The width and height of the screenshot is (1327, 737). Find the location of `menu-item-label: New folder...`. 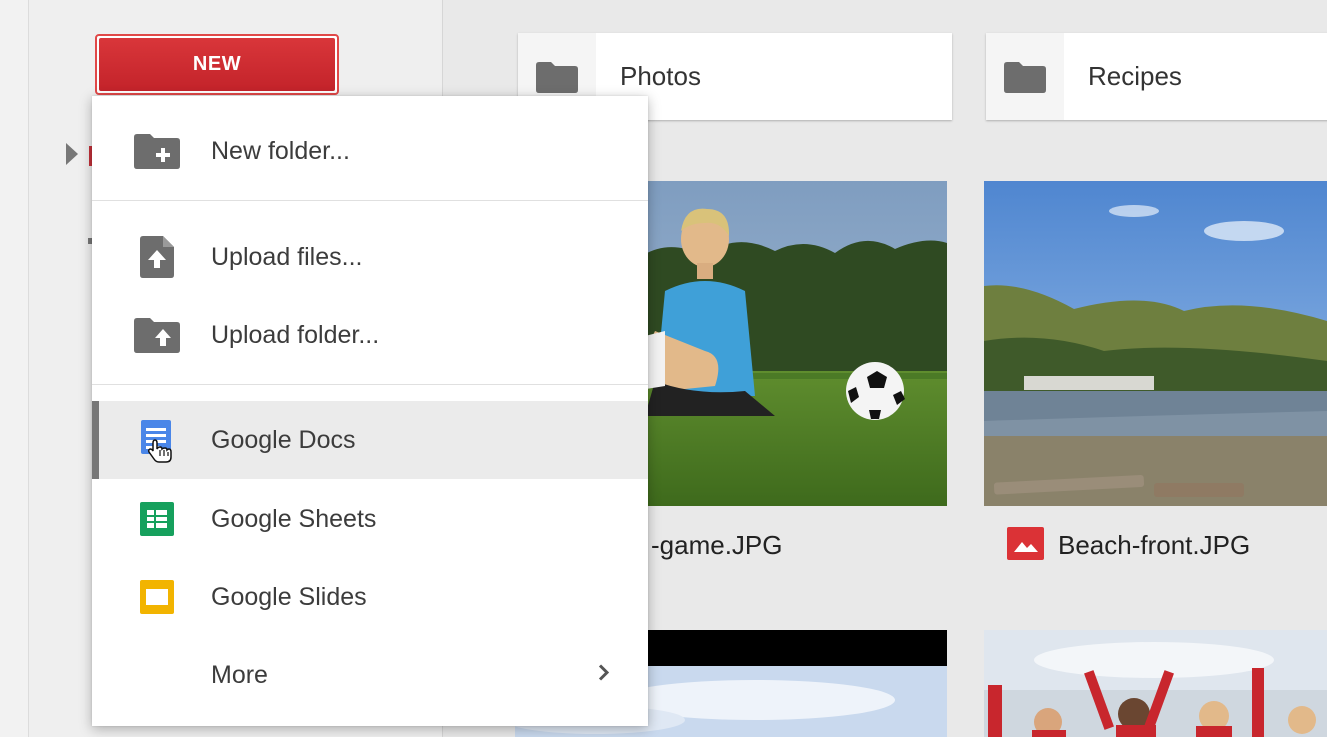

menu-item-label: New folder... is located at coordinates (280, 150).